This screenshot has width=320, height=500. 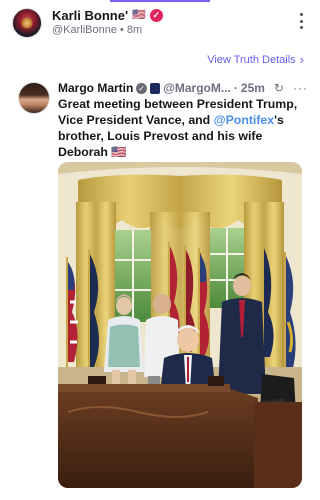 What do you see at coordinates (279, 88) in the screenshot?
I see `repost-icon: ↻` at bounding box center [279, 88].